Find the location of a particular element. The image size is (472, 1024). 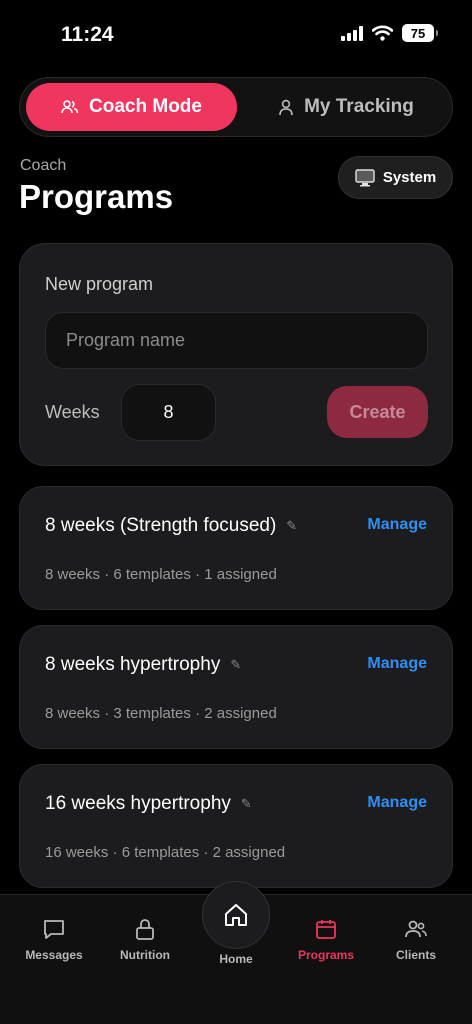

calendar-icon is located at coordinates (326, 929).